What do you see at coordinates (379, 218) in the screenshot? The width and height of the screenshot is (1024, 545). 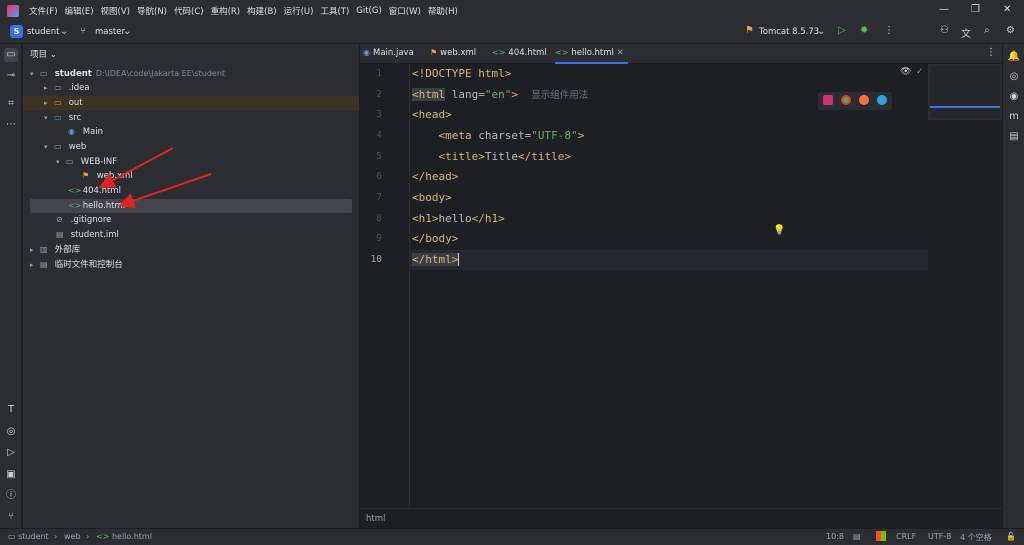 I see `line-number: 8` at bounding box center [379, 218].